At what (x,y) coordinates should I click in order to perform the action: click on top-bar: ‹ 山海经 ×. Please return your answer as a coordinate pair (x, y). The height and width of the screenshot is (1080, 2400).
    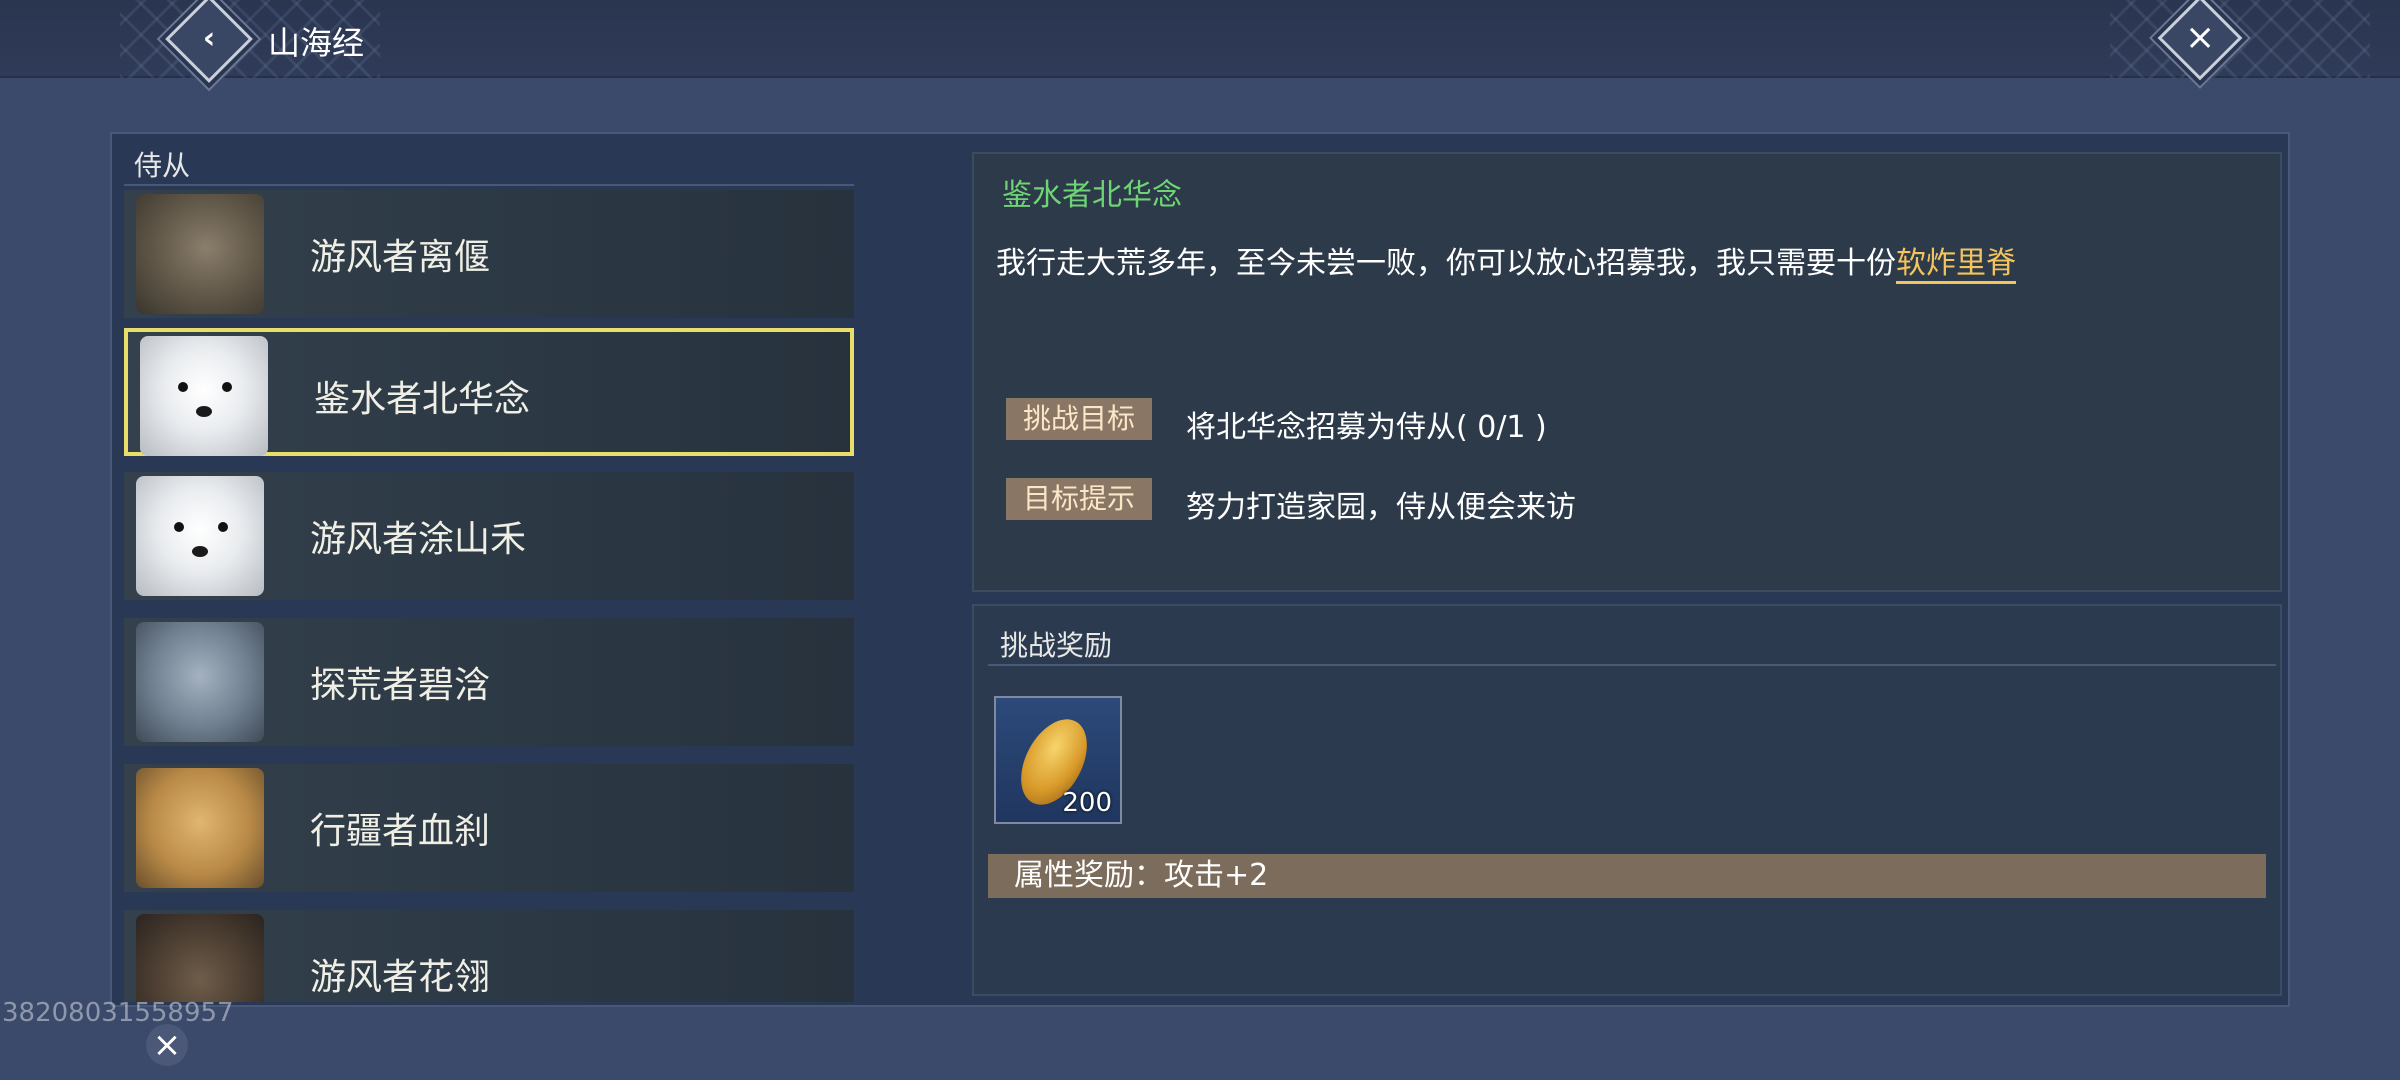
    Looking at the image, I should click on (1200, 41).